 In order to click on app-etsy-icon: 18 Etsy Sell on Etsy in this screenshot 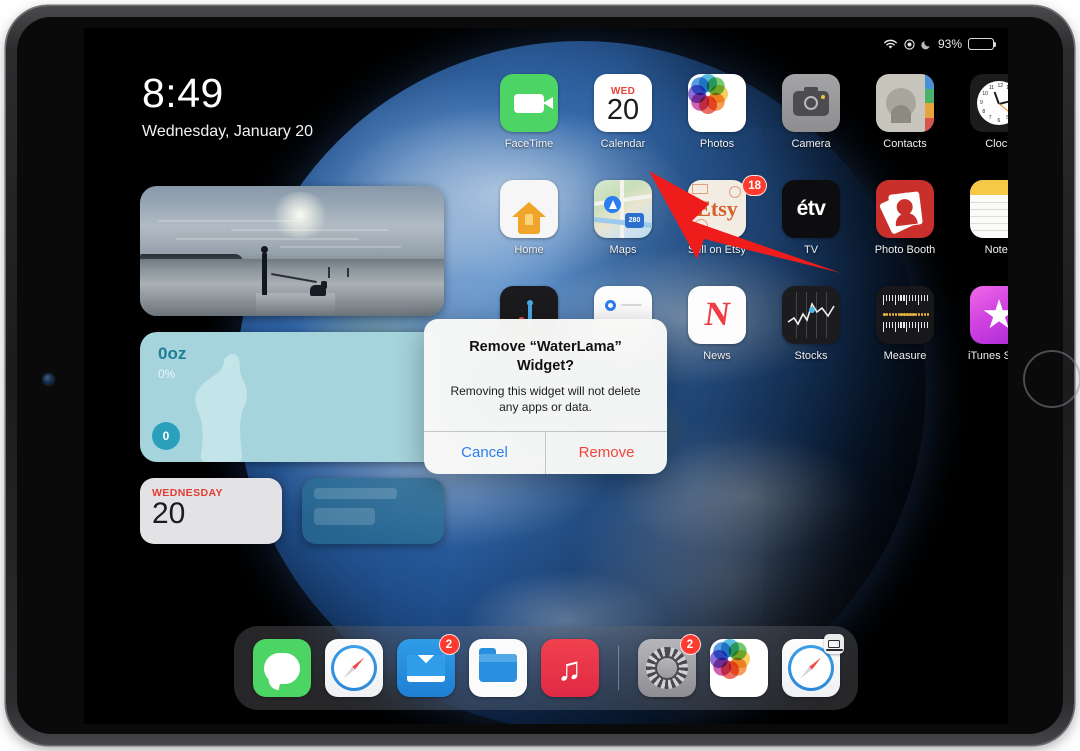, I will do `click(719, 215)`.